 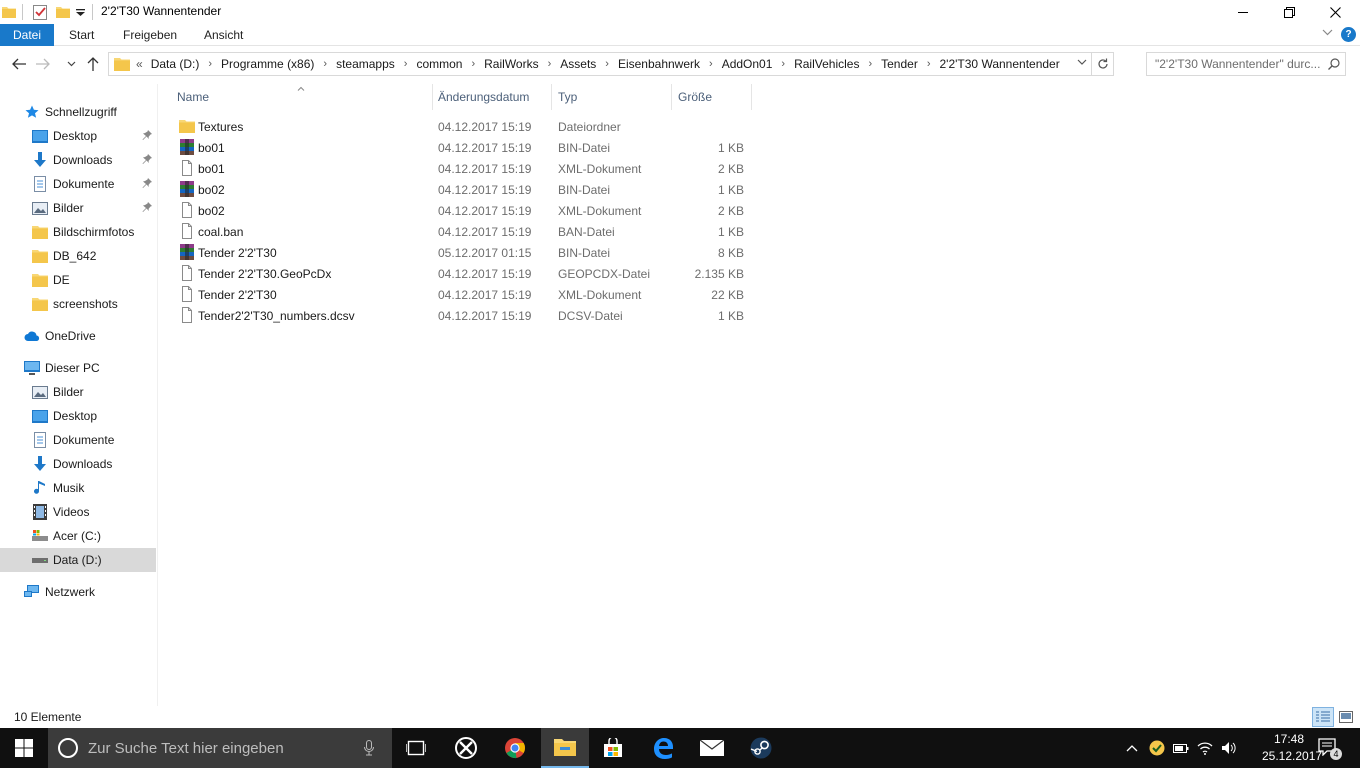 I want to click on refresh-icon, so click(x=1102, y=64).